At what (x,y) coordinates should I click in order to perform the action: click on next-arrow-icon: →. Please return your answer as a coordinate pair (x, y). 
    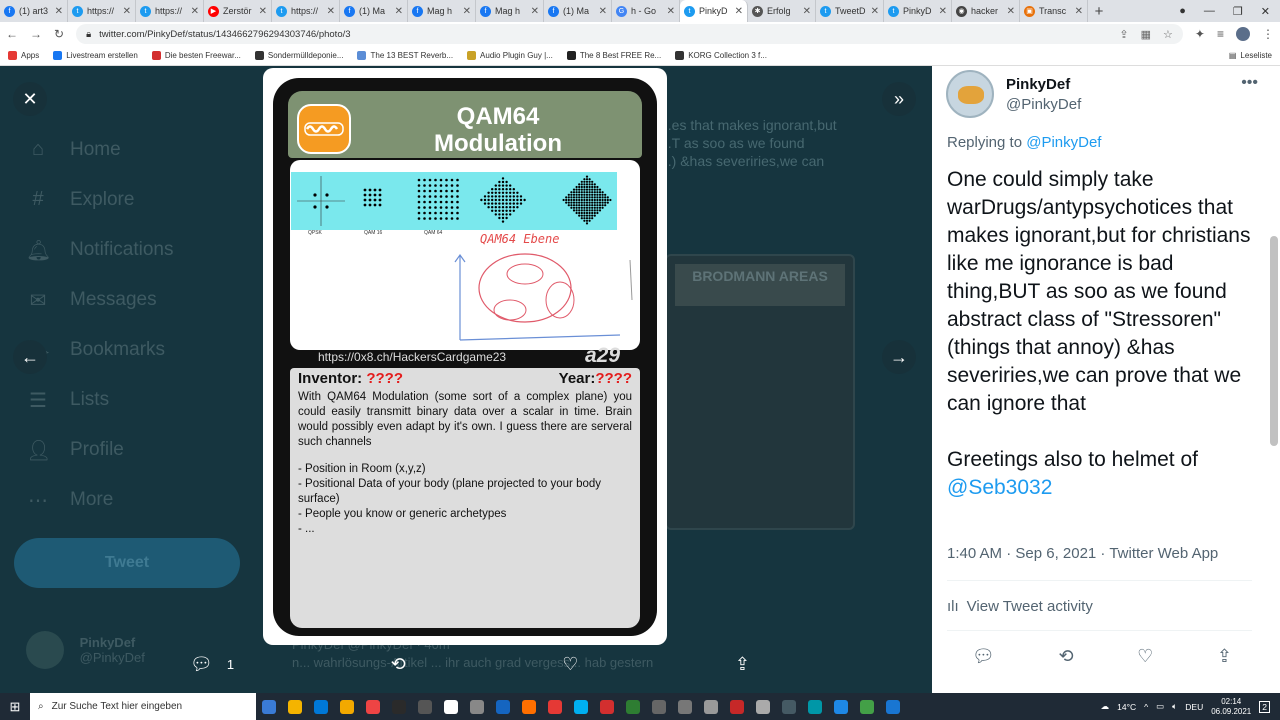
    Looking at the image, I should click on (899, 357).